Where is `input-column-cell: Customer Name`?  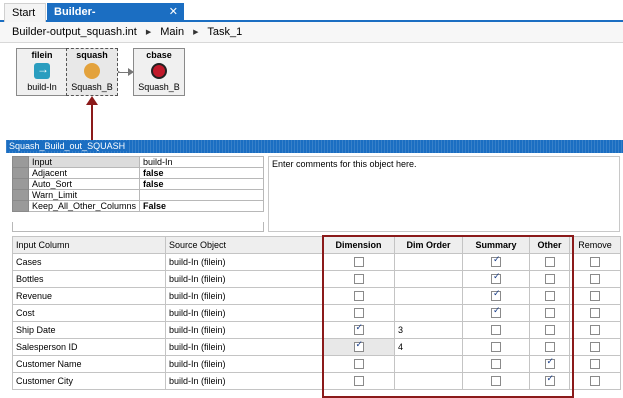
input-column-cell: Customer Name is located at coordinates (89, 364).